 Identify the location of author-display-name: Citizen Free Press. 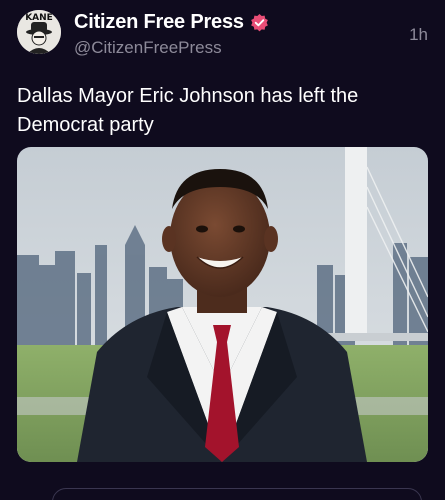
(159, 22).